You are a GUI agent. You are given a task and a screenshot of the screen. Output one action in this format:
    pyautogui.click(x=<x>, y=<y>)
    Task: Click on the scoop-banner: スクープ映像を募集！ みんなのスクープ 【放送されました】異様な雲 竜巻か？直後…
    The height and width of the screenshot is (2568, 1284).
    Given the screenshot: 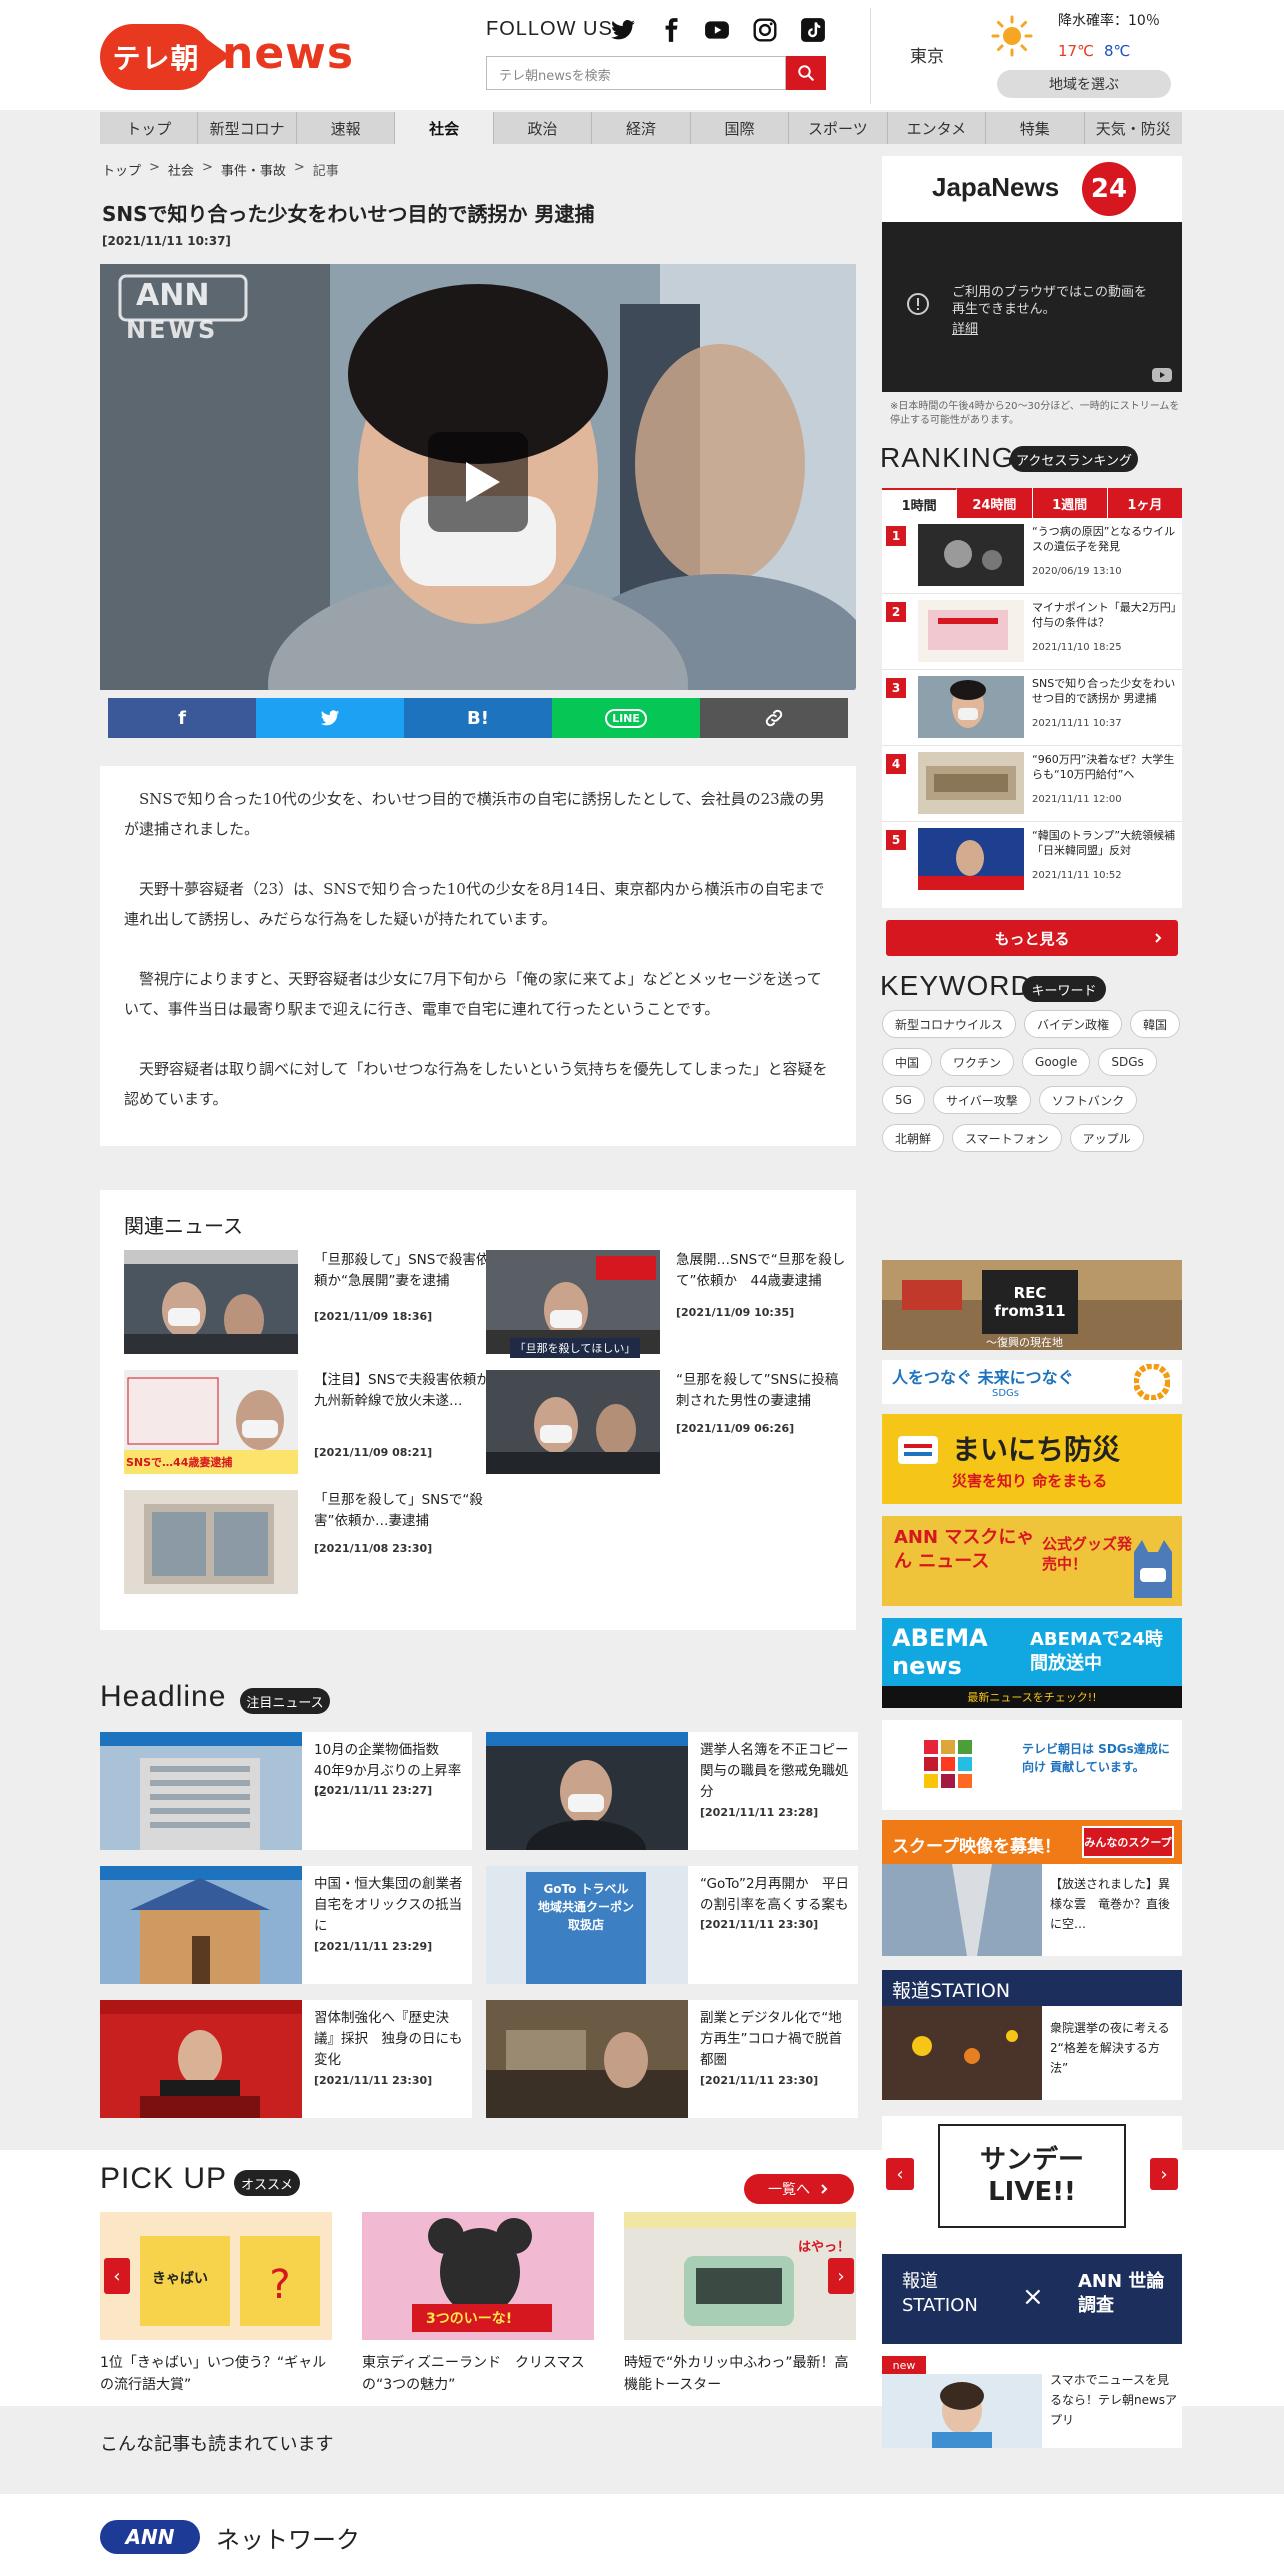 What is the action you would take?
    pyautogui.click(x=1032, y=1888)
    